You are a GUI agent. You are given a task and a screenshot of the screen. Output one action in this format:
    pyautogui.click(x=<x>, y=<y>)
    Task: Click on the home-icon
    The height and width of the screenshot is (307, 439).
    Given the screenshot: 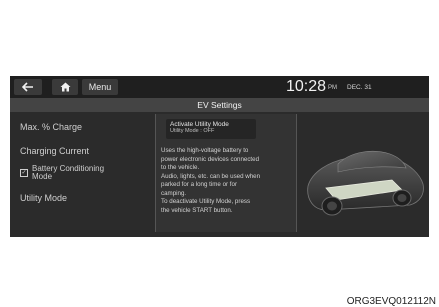 What is the action you would take?
    pyautogui.click(x=65, y=87)
    